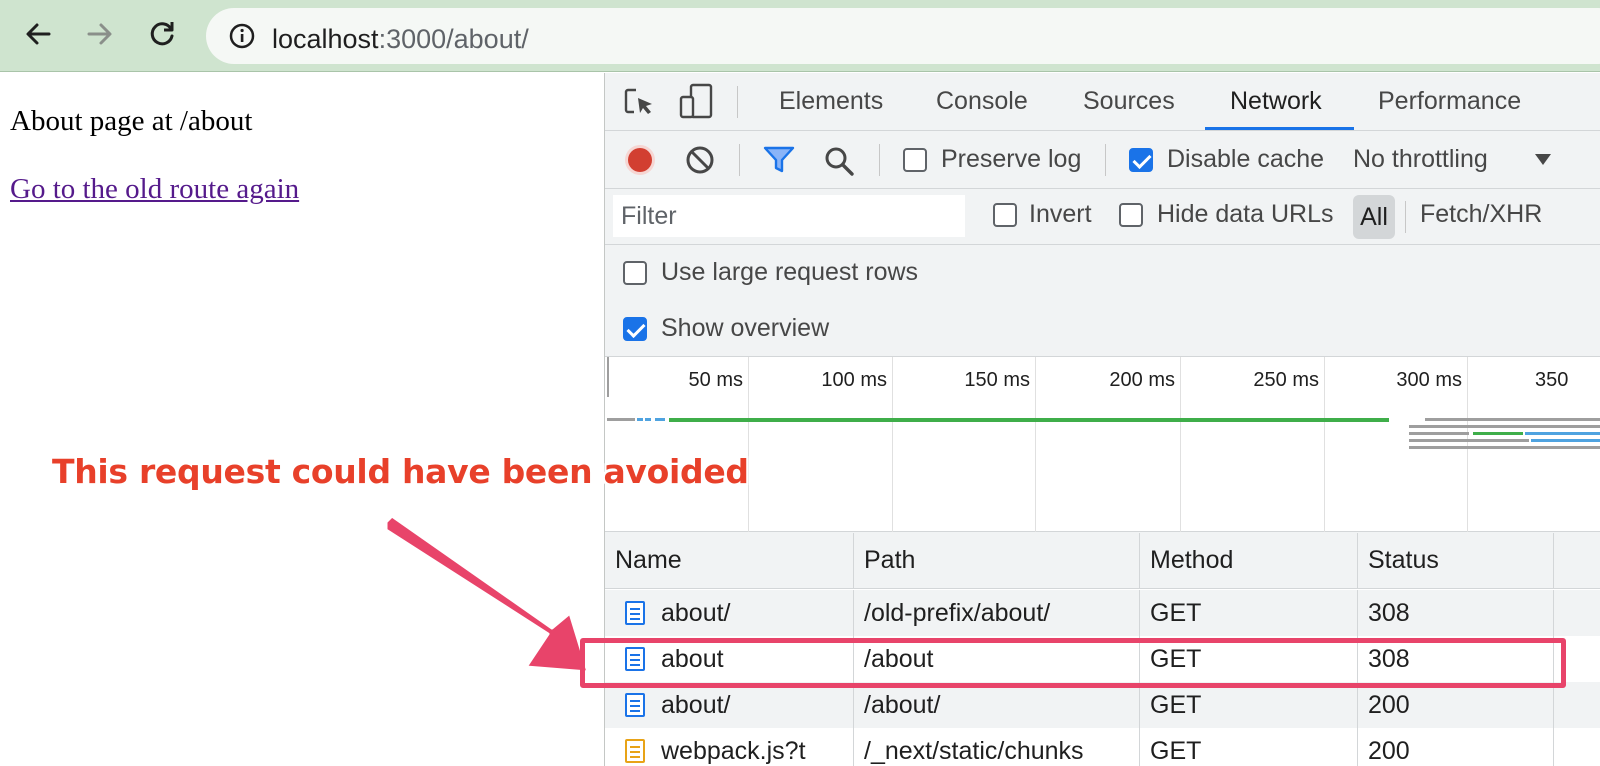  I want to click on record-icon, so click(640, 160).